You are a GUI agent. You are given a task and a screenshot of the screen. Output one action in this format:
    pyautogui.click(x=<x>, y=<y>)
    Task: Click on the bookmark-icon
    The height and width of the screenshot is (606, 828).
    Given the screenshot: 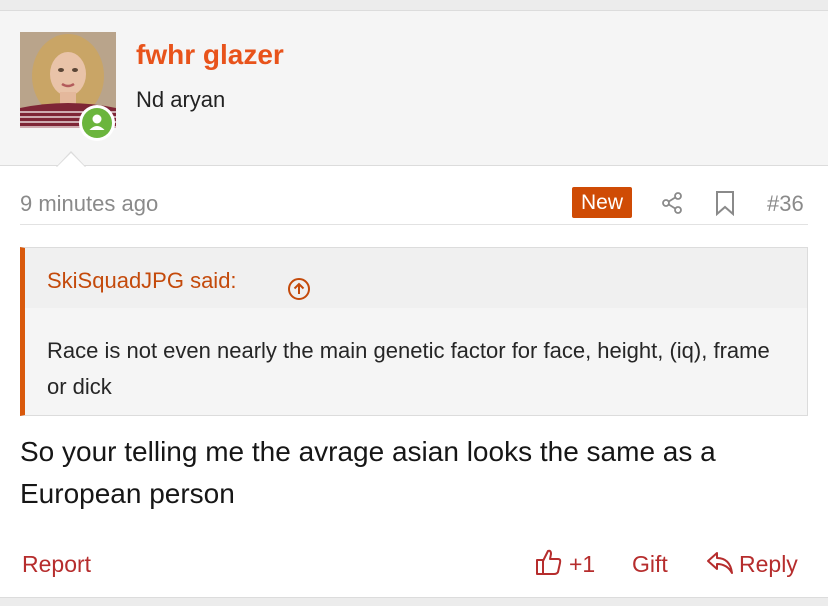 What is the action you would take?
    pyautogui.click(x=725, y=205)
    